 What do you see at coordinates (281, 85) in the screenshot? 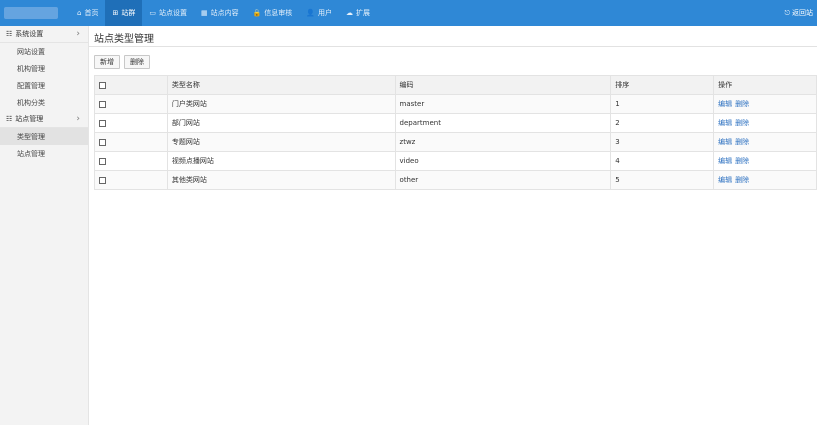
I see `column-header-name: 类型名称` at bounding box center [281, 85].